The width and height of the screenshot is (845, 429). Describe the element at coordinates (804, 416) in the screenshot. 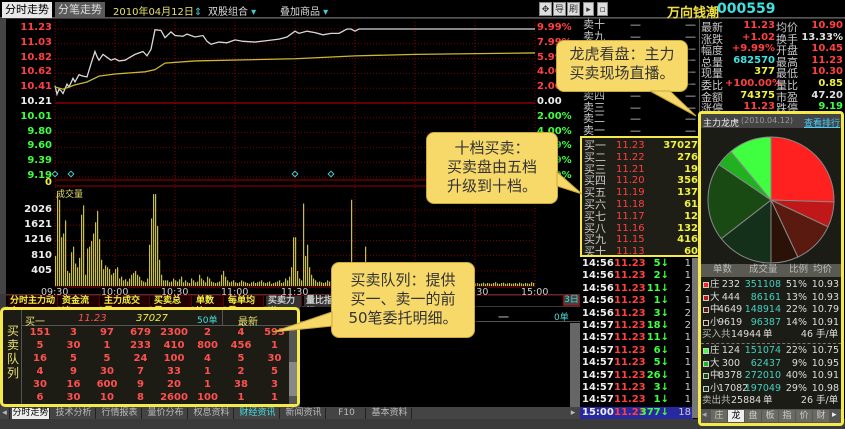

I see `dragon-tab: 价` at that location.